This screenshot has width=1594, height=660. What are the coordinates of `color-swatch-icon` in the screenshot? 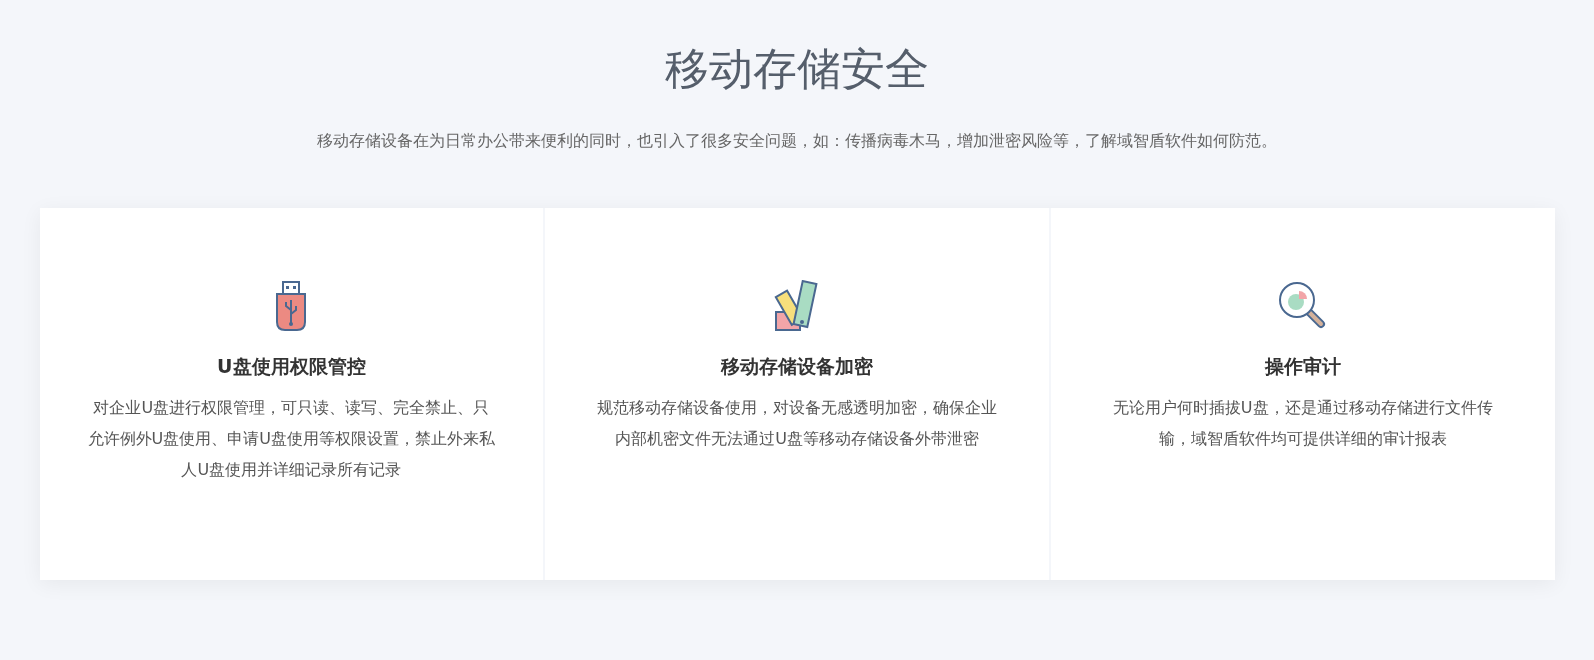 It's located at (797, 306).